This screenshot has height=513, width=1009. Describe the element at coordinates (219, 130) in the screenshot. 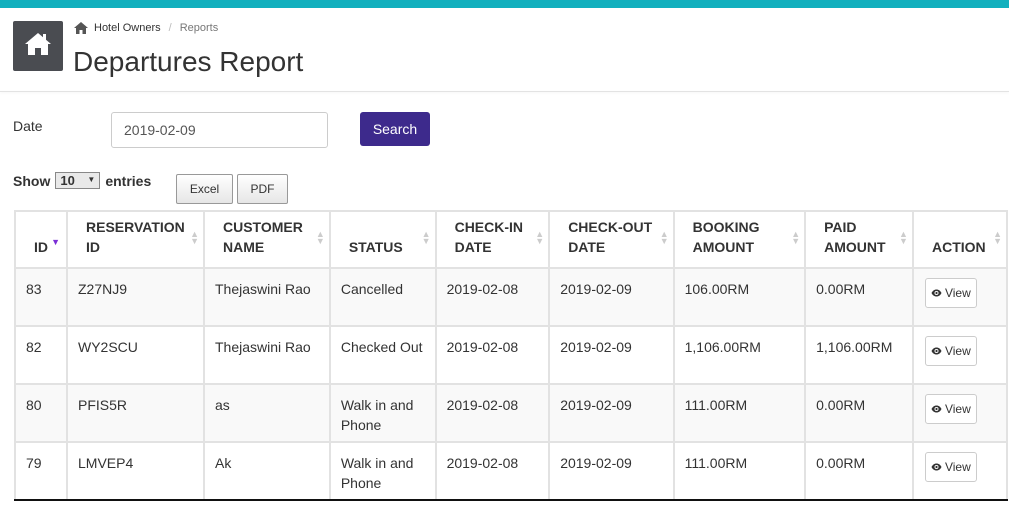

I see `date-input` at that location.